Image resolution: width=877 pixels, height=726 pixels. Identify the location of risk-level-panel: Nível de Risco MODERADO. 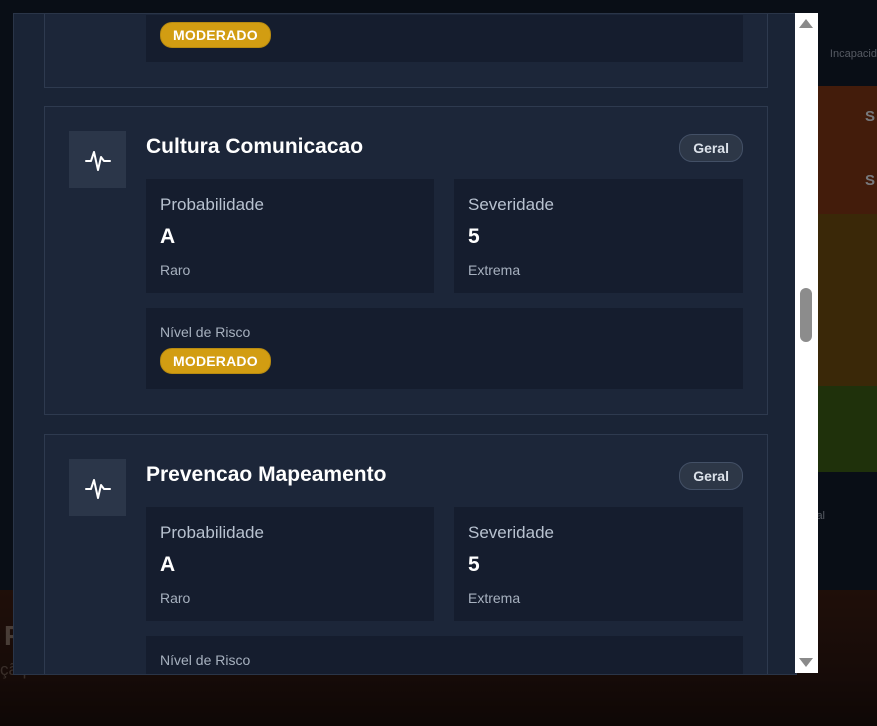
(444, 348).